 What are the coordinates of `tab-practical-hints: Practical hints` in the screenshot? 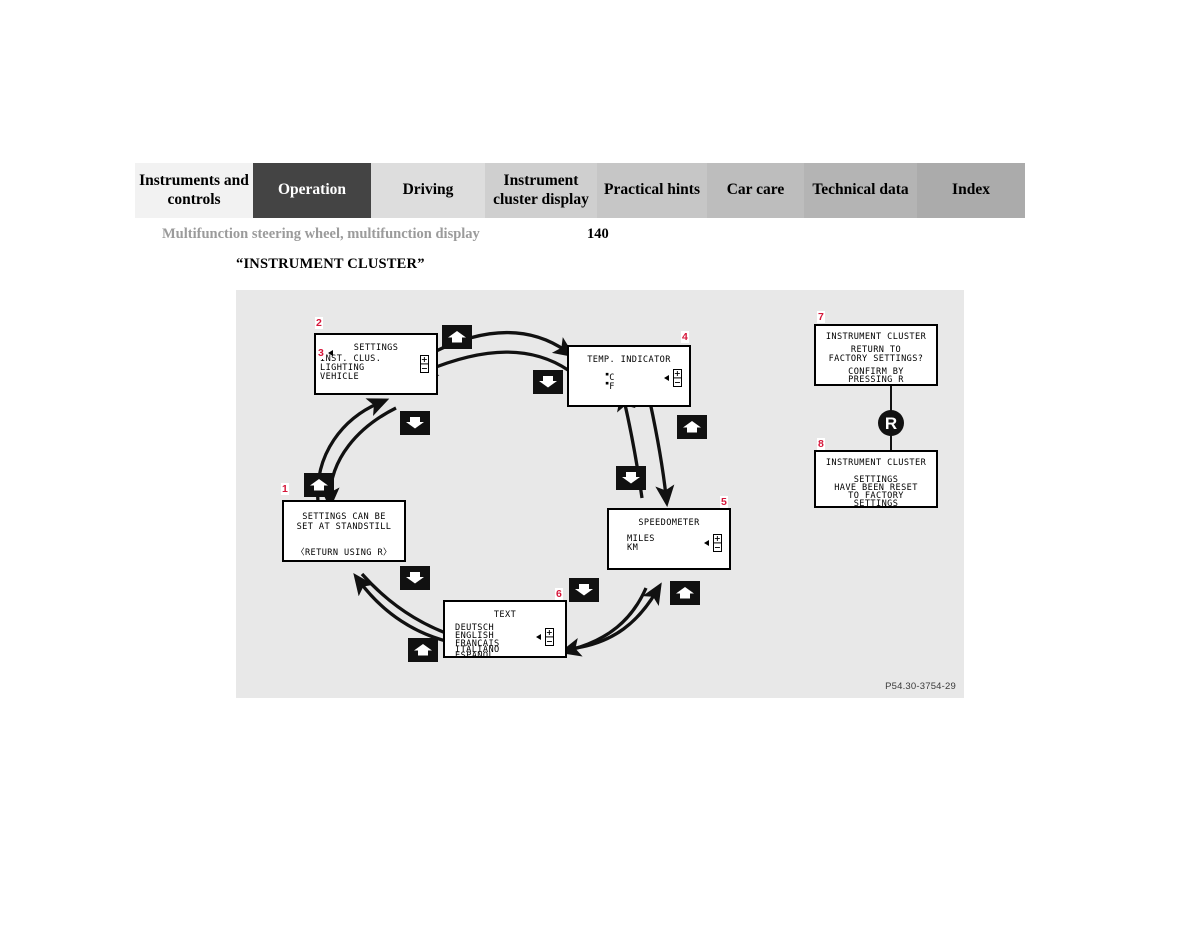 It's located at (652, 190).